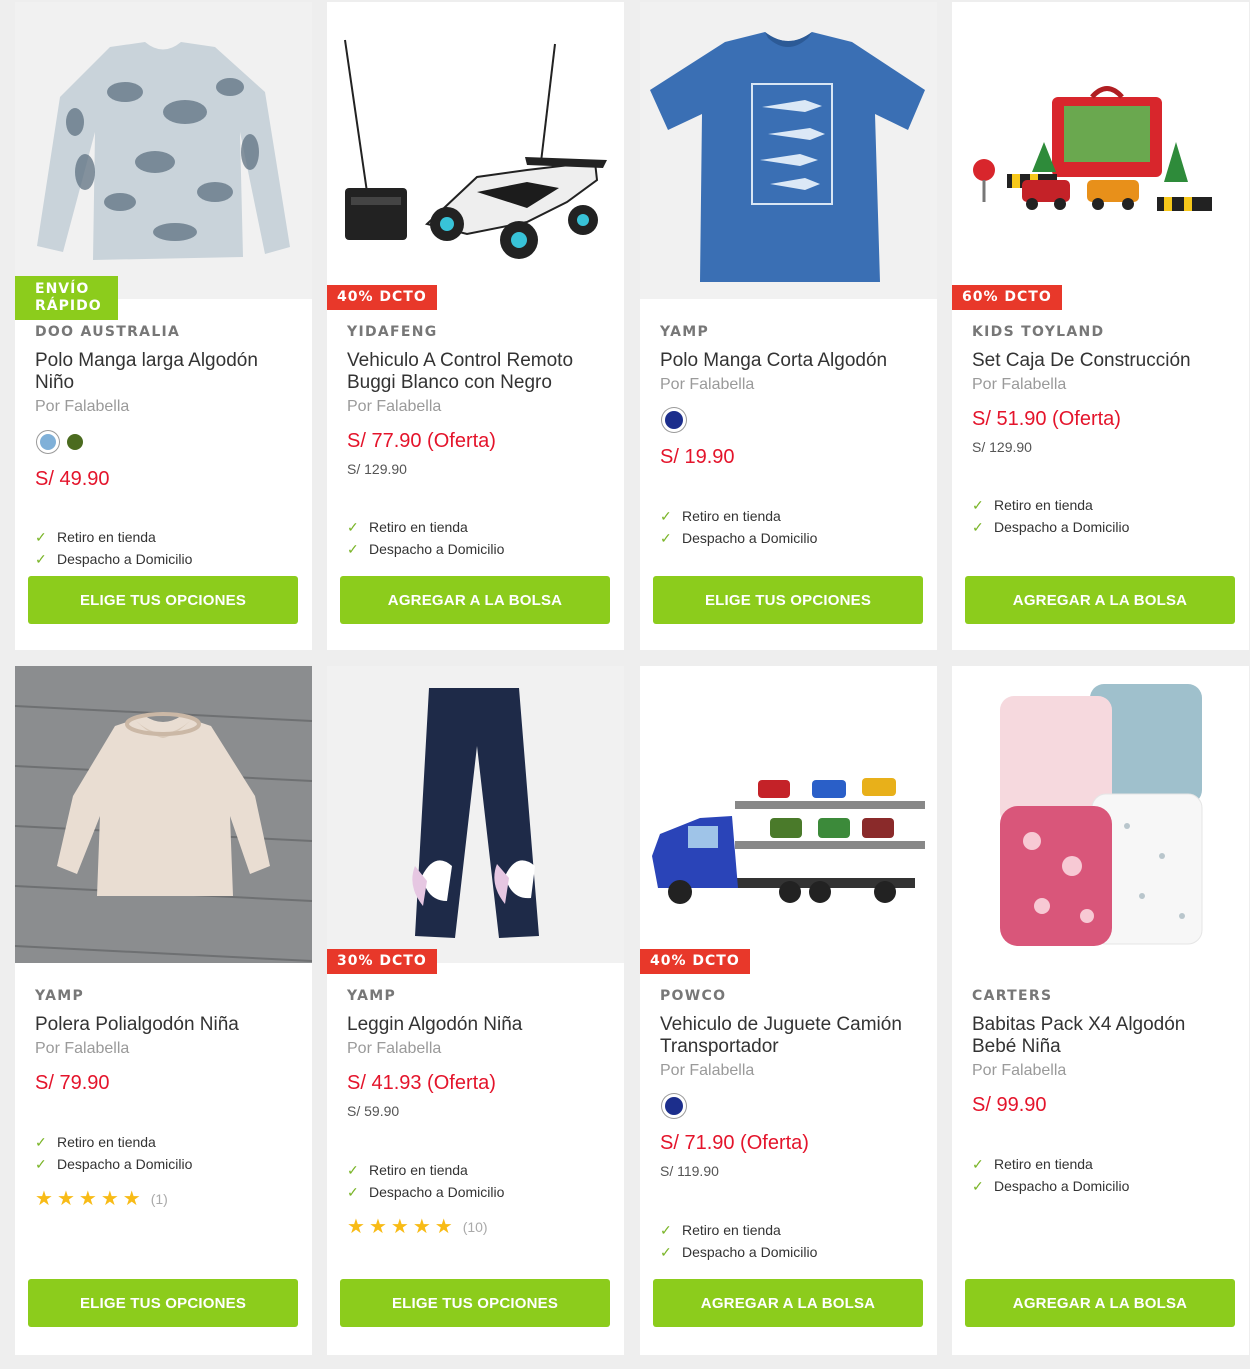 The image size is (1250, 1369). I want to click on product-price: S/ 49.90, so click(72, 479).